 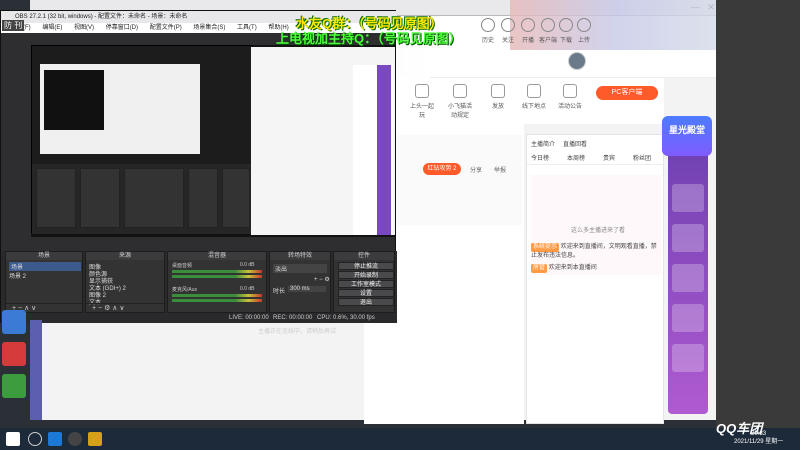 What do you see at coordinates (84, 28) in the screenshot?
I see `menu-view: 视图(V)` at bounding box center [84, 28].